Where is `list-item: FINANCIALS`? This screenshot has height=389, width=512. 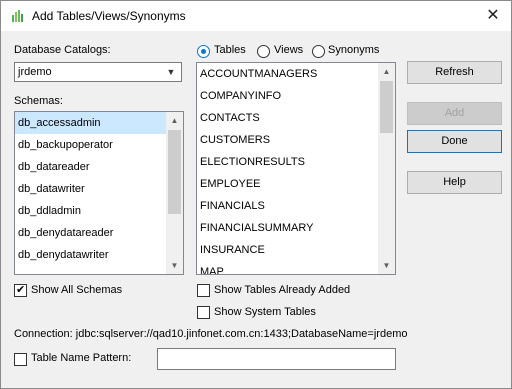
list-item: FINANCIALS is located at coordinates (296, 206).